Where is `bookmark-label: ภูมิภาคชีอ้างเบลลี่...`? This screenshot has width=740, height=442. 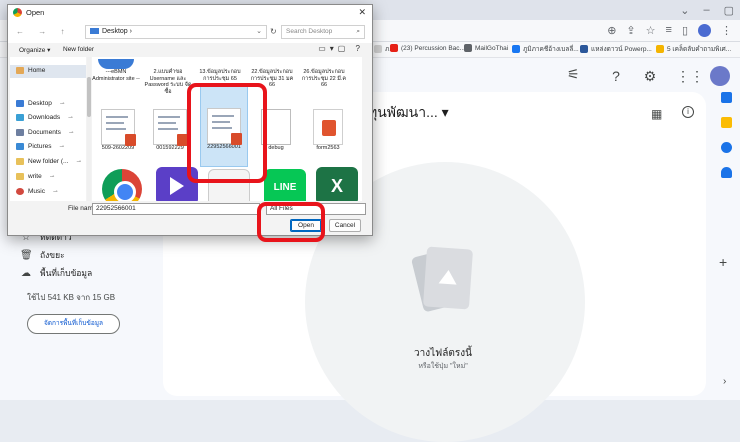
bookmark-label: ภูมิภาคชีอ้างเบลลี่... is located at coordinates (551, 49).